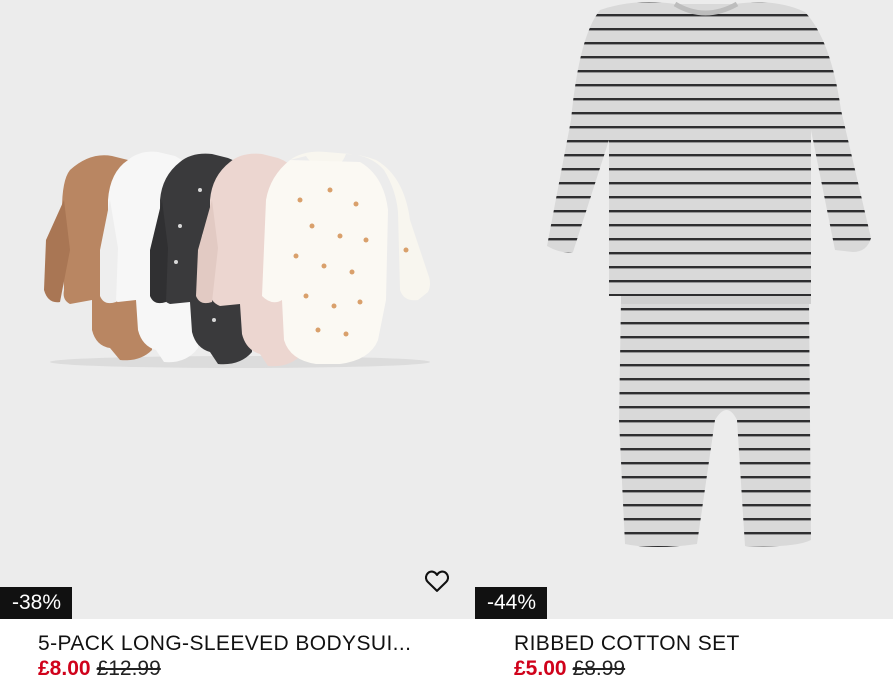  Describe the element at coordinates (599, 668) in the screenshot. I see `original-price: £8.99` at that location.